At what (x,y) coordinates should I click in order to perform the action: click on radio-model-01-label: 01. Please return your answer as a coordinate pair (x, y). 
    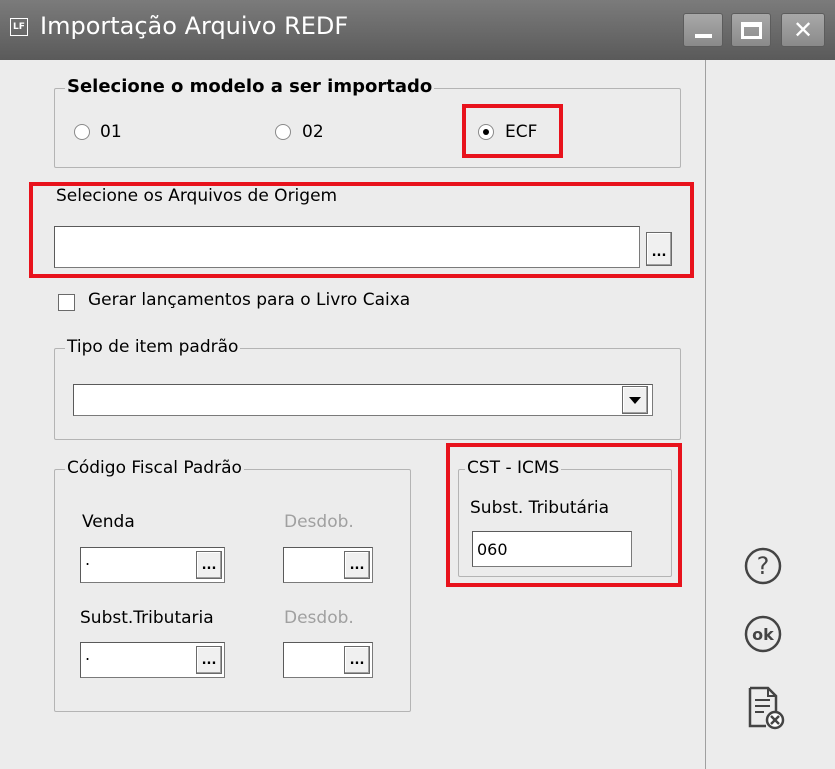
    Looking at the image, I should click on (111, 132).